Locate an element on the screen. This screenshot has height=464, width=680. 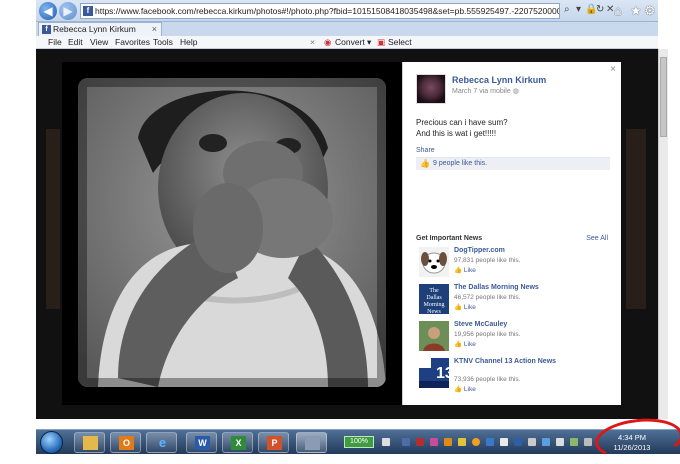
dropdown-icon: ▾ is located at coordinates (578, 9).